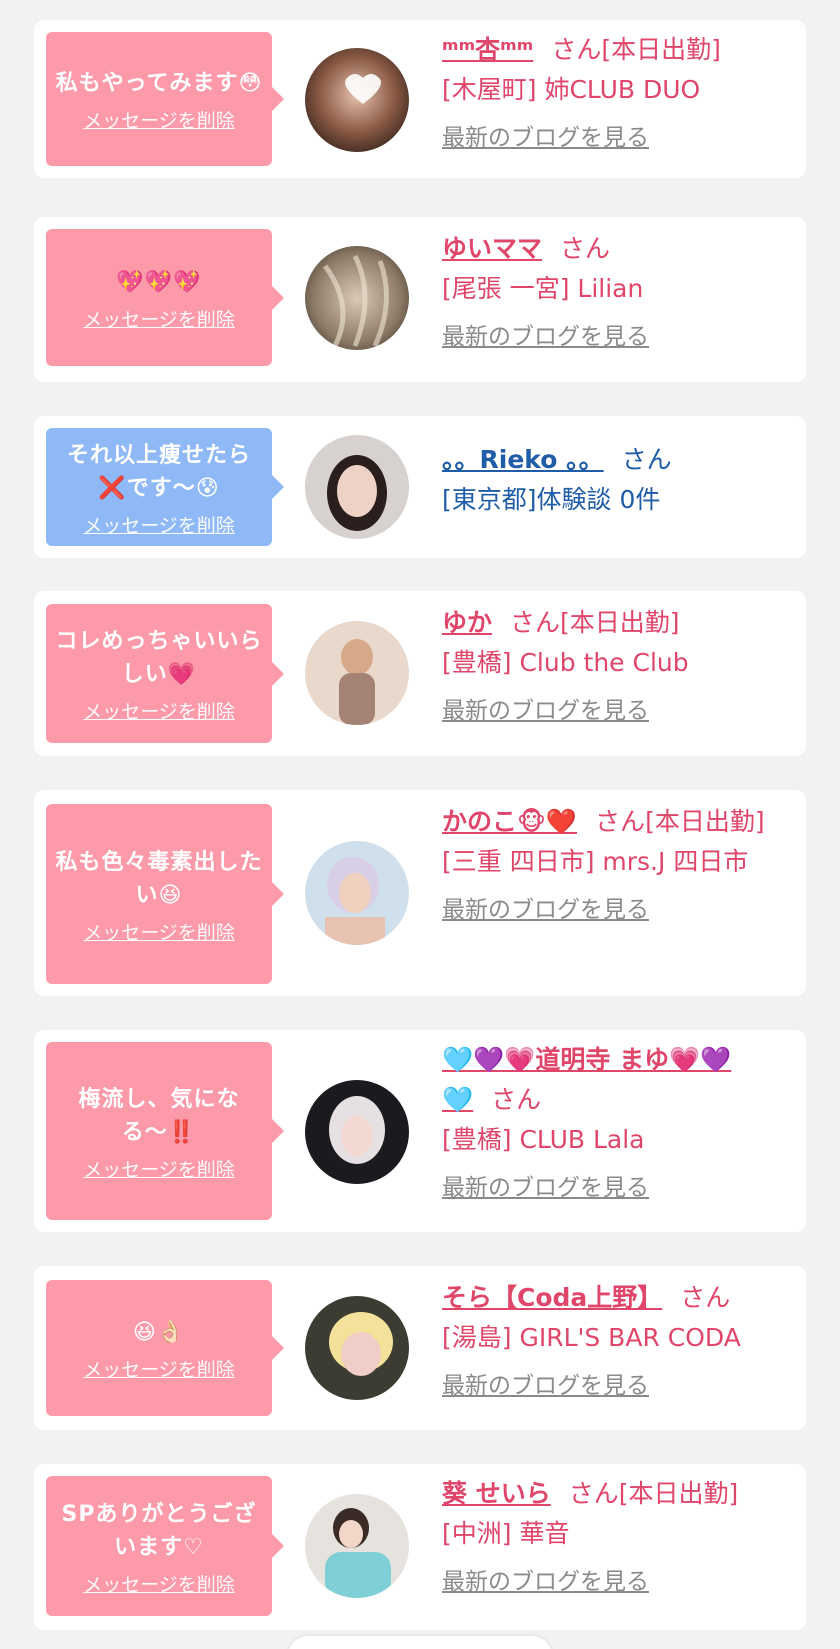 Image resolution: width=840 pixels, height=1649 pixels. Describe the element at coordinates (565, 662) in the screenshot. I see `shop-info: [豊橋] Club the Club` at that location.